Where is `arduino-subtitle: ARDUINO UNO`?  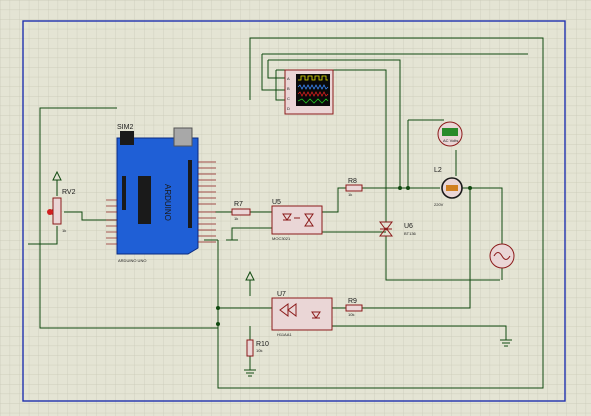 arduino-subtitle: ARDUINO UNO is located at coordinates (132, 260).